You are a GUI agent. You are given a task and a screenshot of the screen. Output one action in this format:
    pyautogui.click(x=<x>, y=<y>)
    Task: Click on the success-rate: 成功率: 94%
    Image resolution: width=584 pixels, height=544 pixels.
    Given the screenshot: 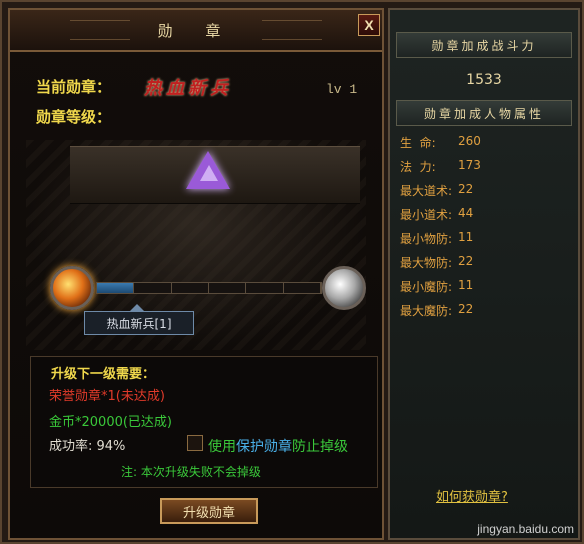 What is the action you would take?
    pyautogui.click(x=87, y=446)
    